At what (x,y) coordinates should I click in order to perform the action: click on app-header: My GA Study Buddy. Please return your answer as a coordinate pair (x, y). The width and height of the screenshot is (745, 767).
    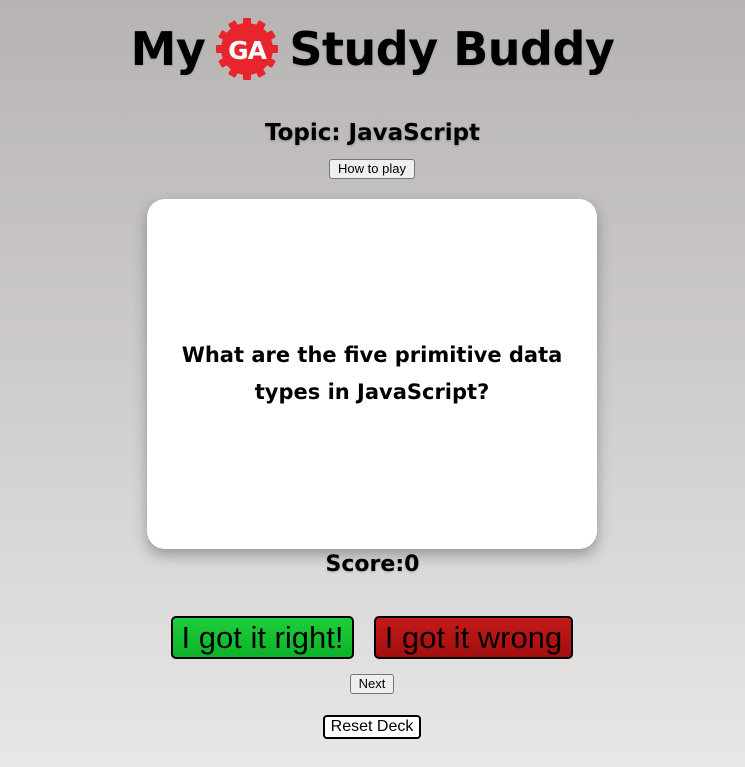
    Looking at the image, I should click on (372, 49).